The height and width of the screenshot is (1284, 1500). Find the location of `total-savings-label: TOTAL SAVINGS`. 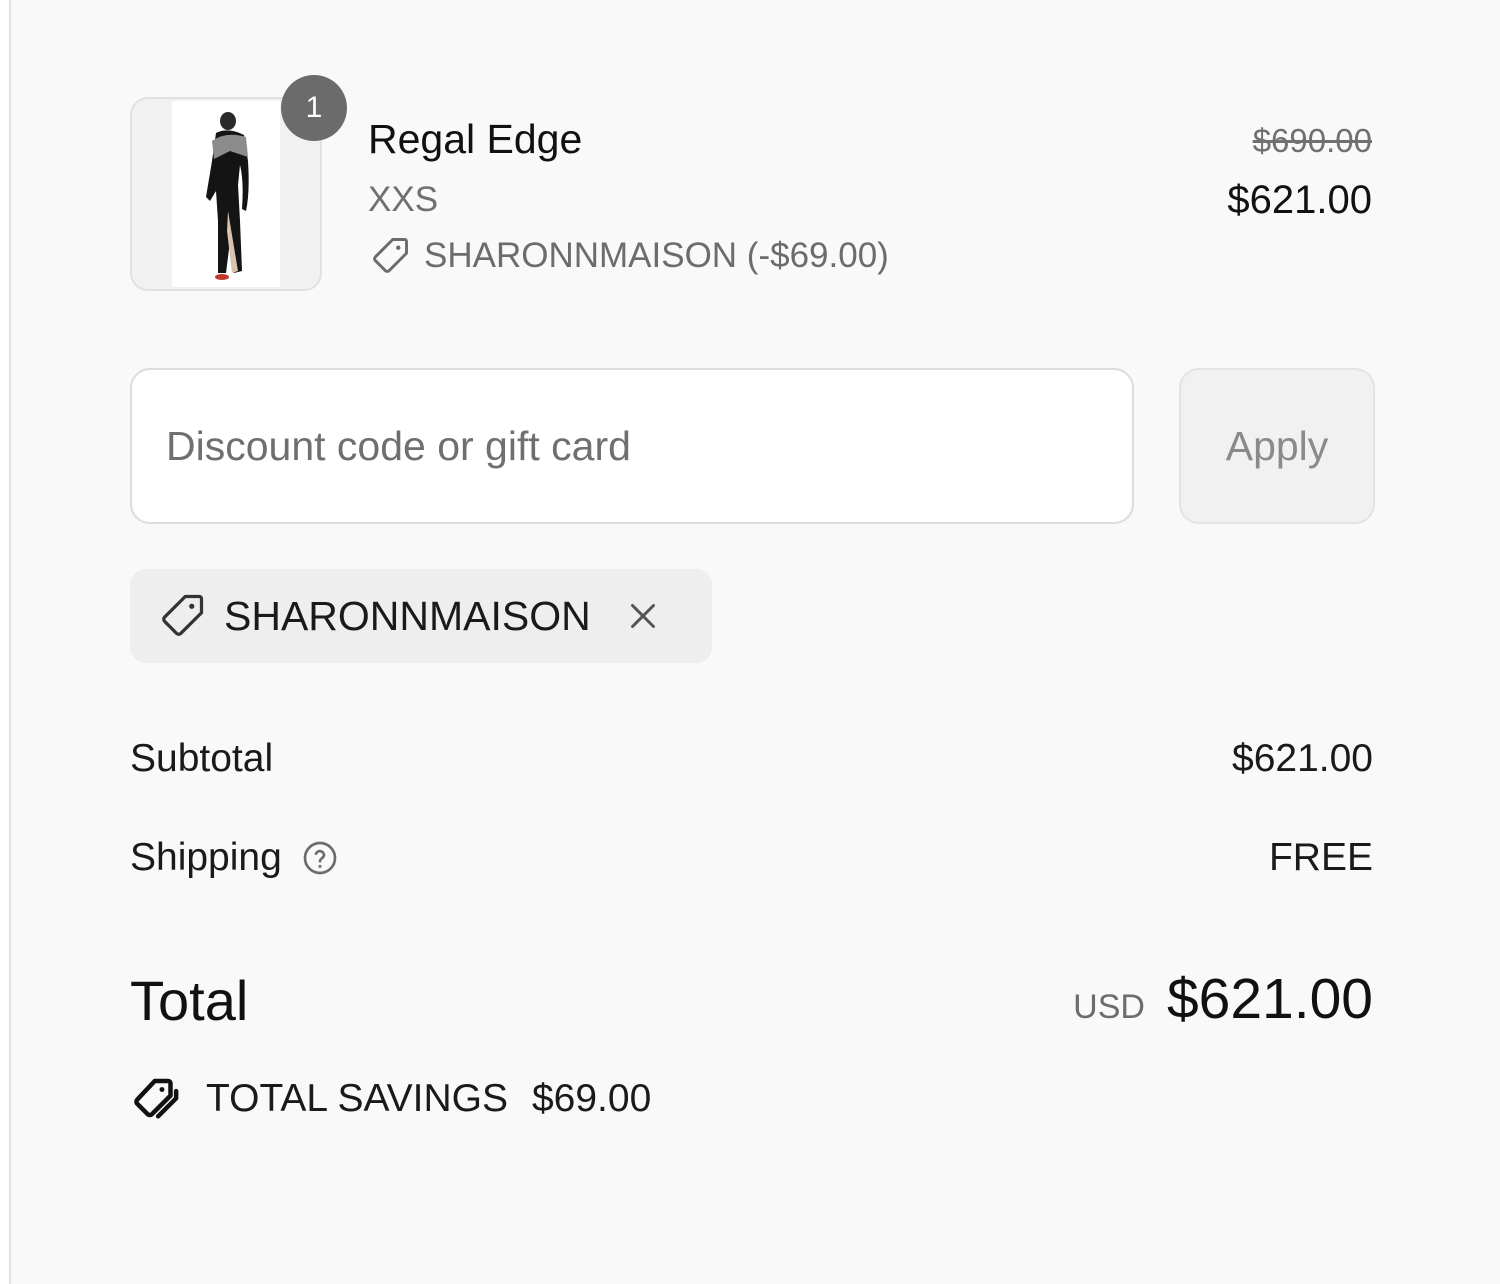

total-savings-label: TOTAL SAVINGS is located at coordinates (357, 1098).